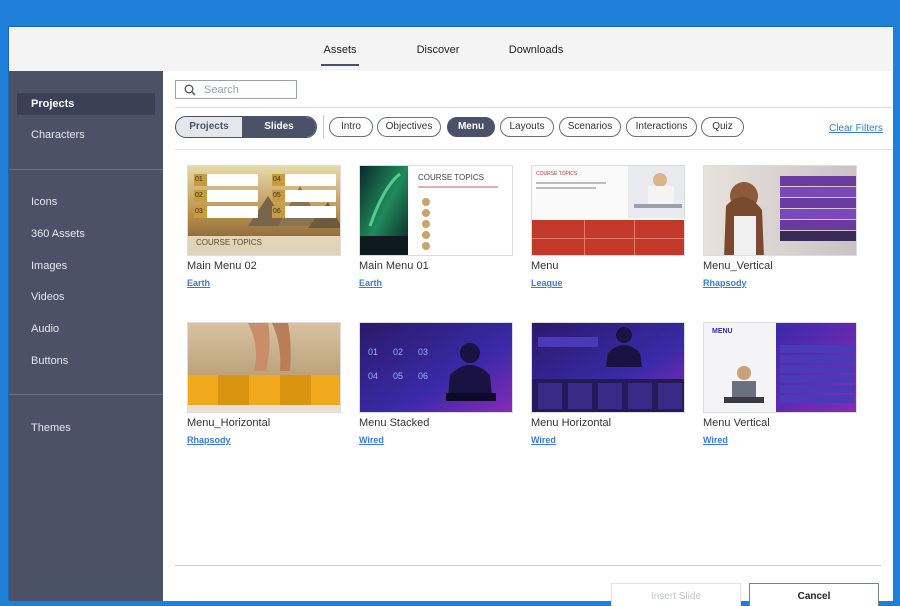 The height and width of the screenshot is (606, 900). What do you see at coordinates (661, 127) in the screenshot?
I see `filter-interactions: Interactions` at bounding box center [661, 127].